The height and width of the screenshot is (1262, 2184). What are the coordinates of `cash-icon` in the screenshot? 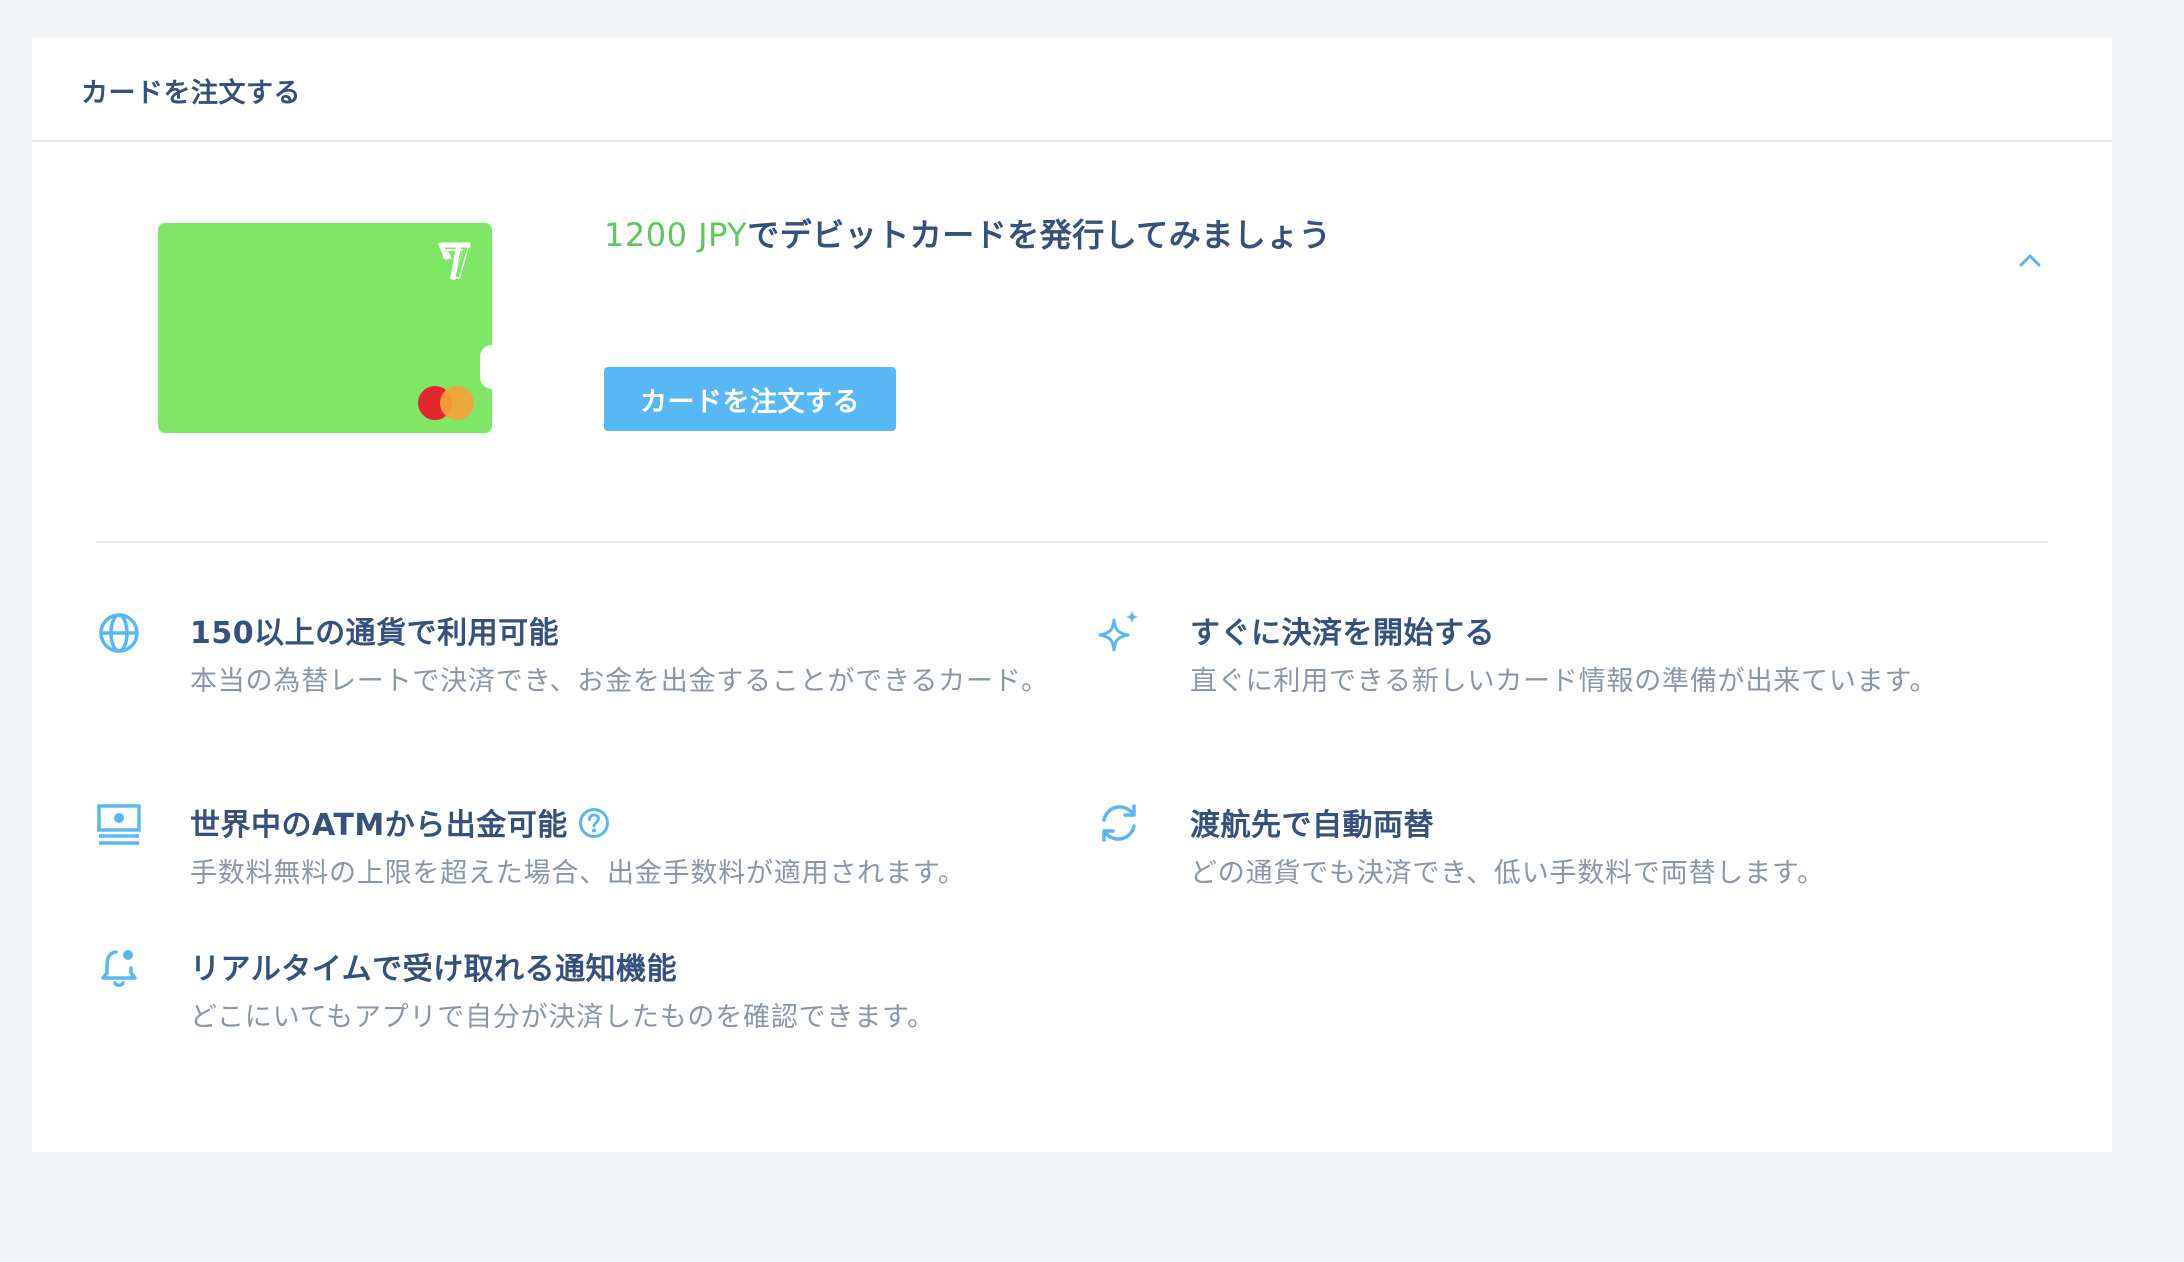 It's located at (119, 824).